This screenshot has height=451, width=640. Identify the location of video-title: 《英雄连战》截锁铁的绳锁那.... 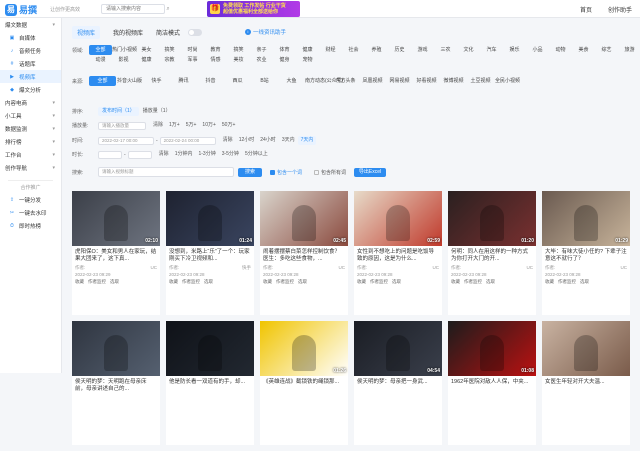
(304, 385).